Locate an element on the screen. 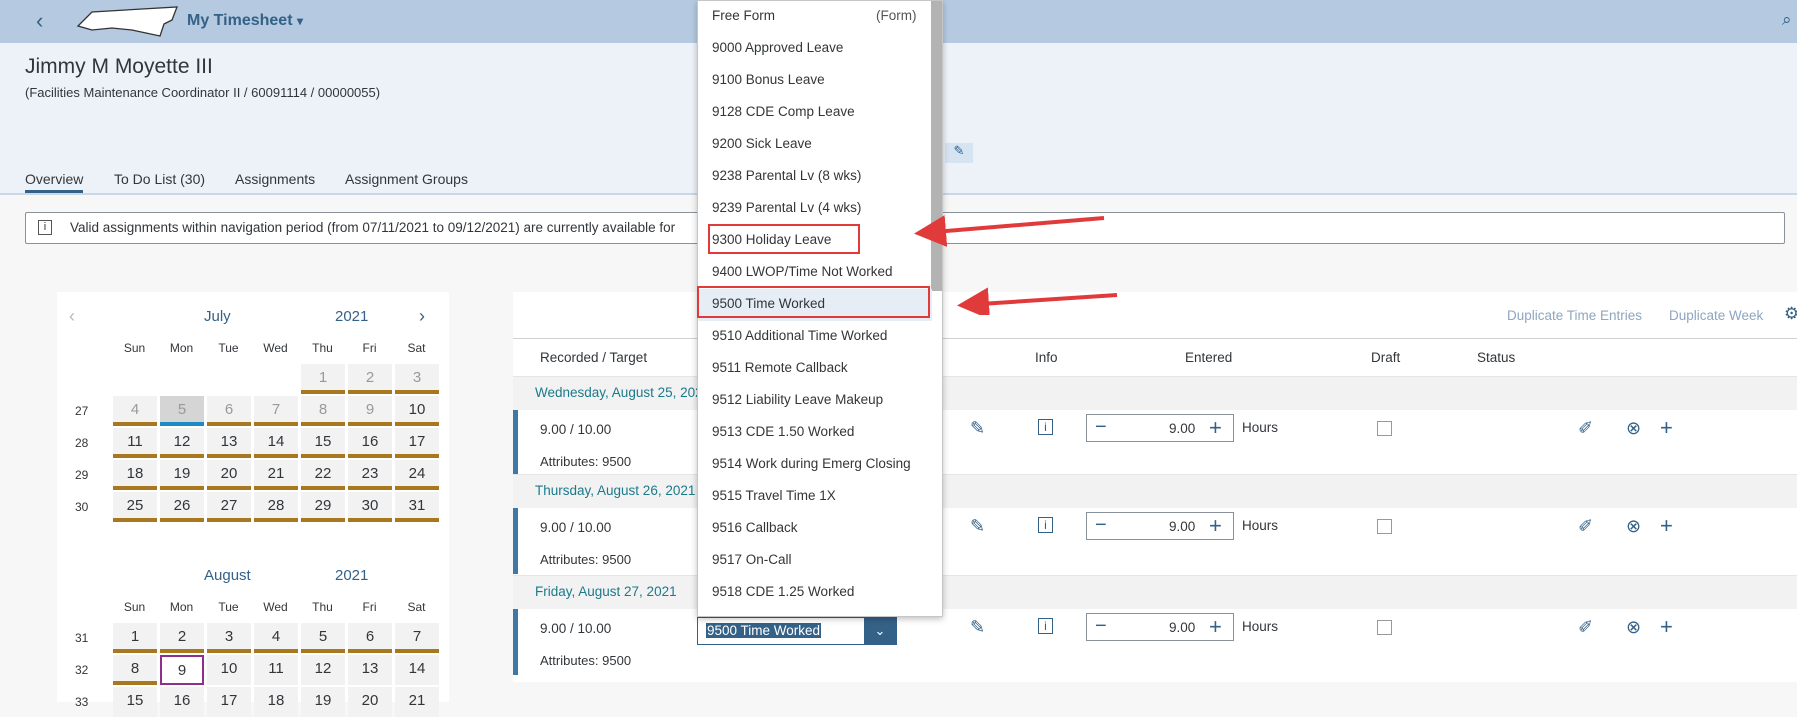 This screenshot has height=717, width=1797. back-icon: ‹ is located at coordinates (39, 21).